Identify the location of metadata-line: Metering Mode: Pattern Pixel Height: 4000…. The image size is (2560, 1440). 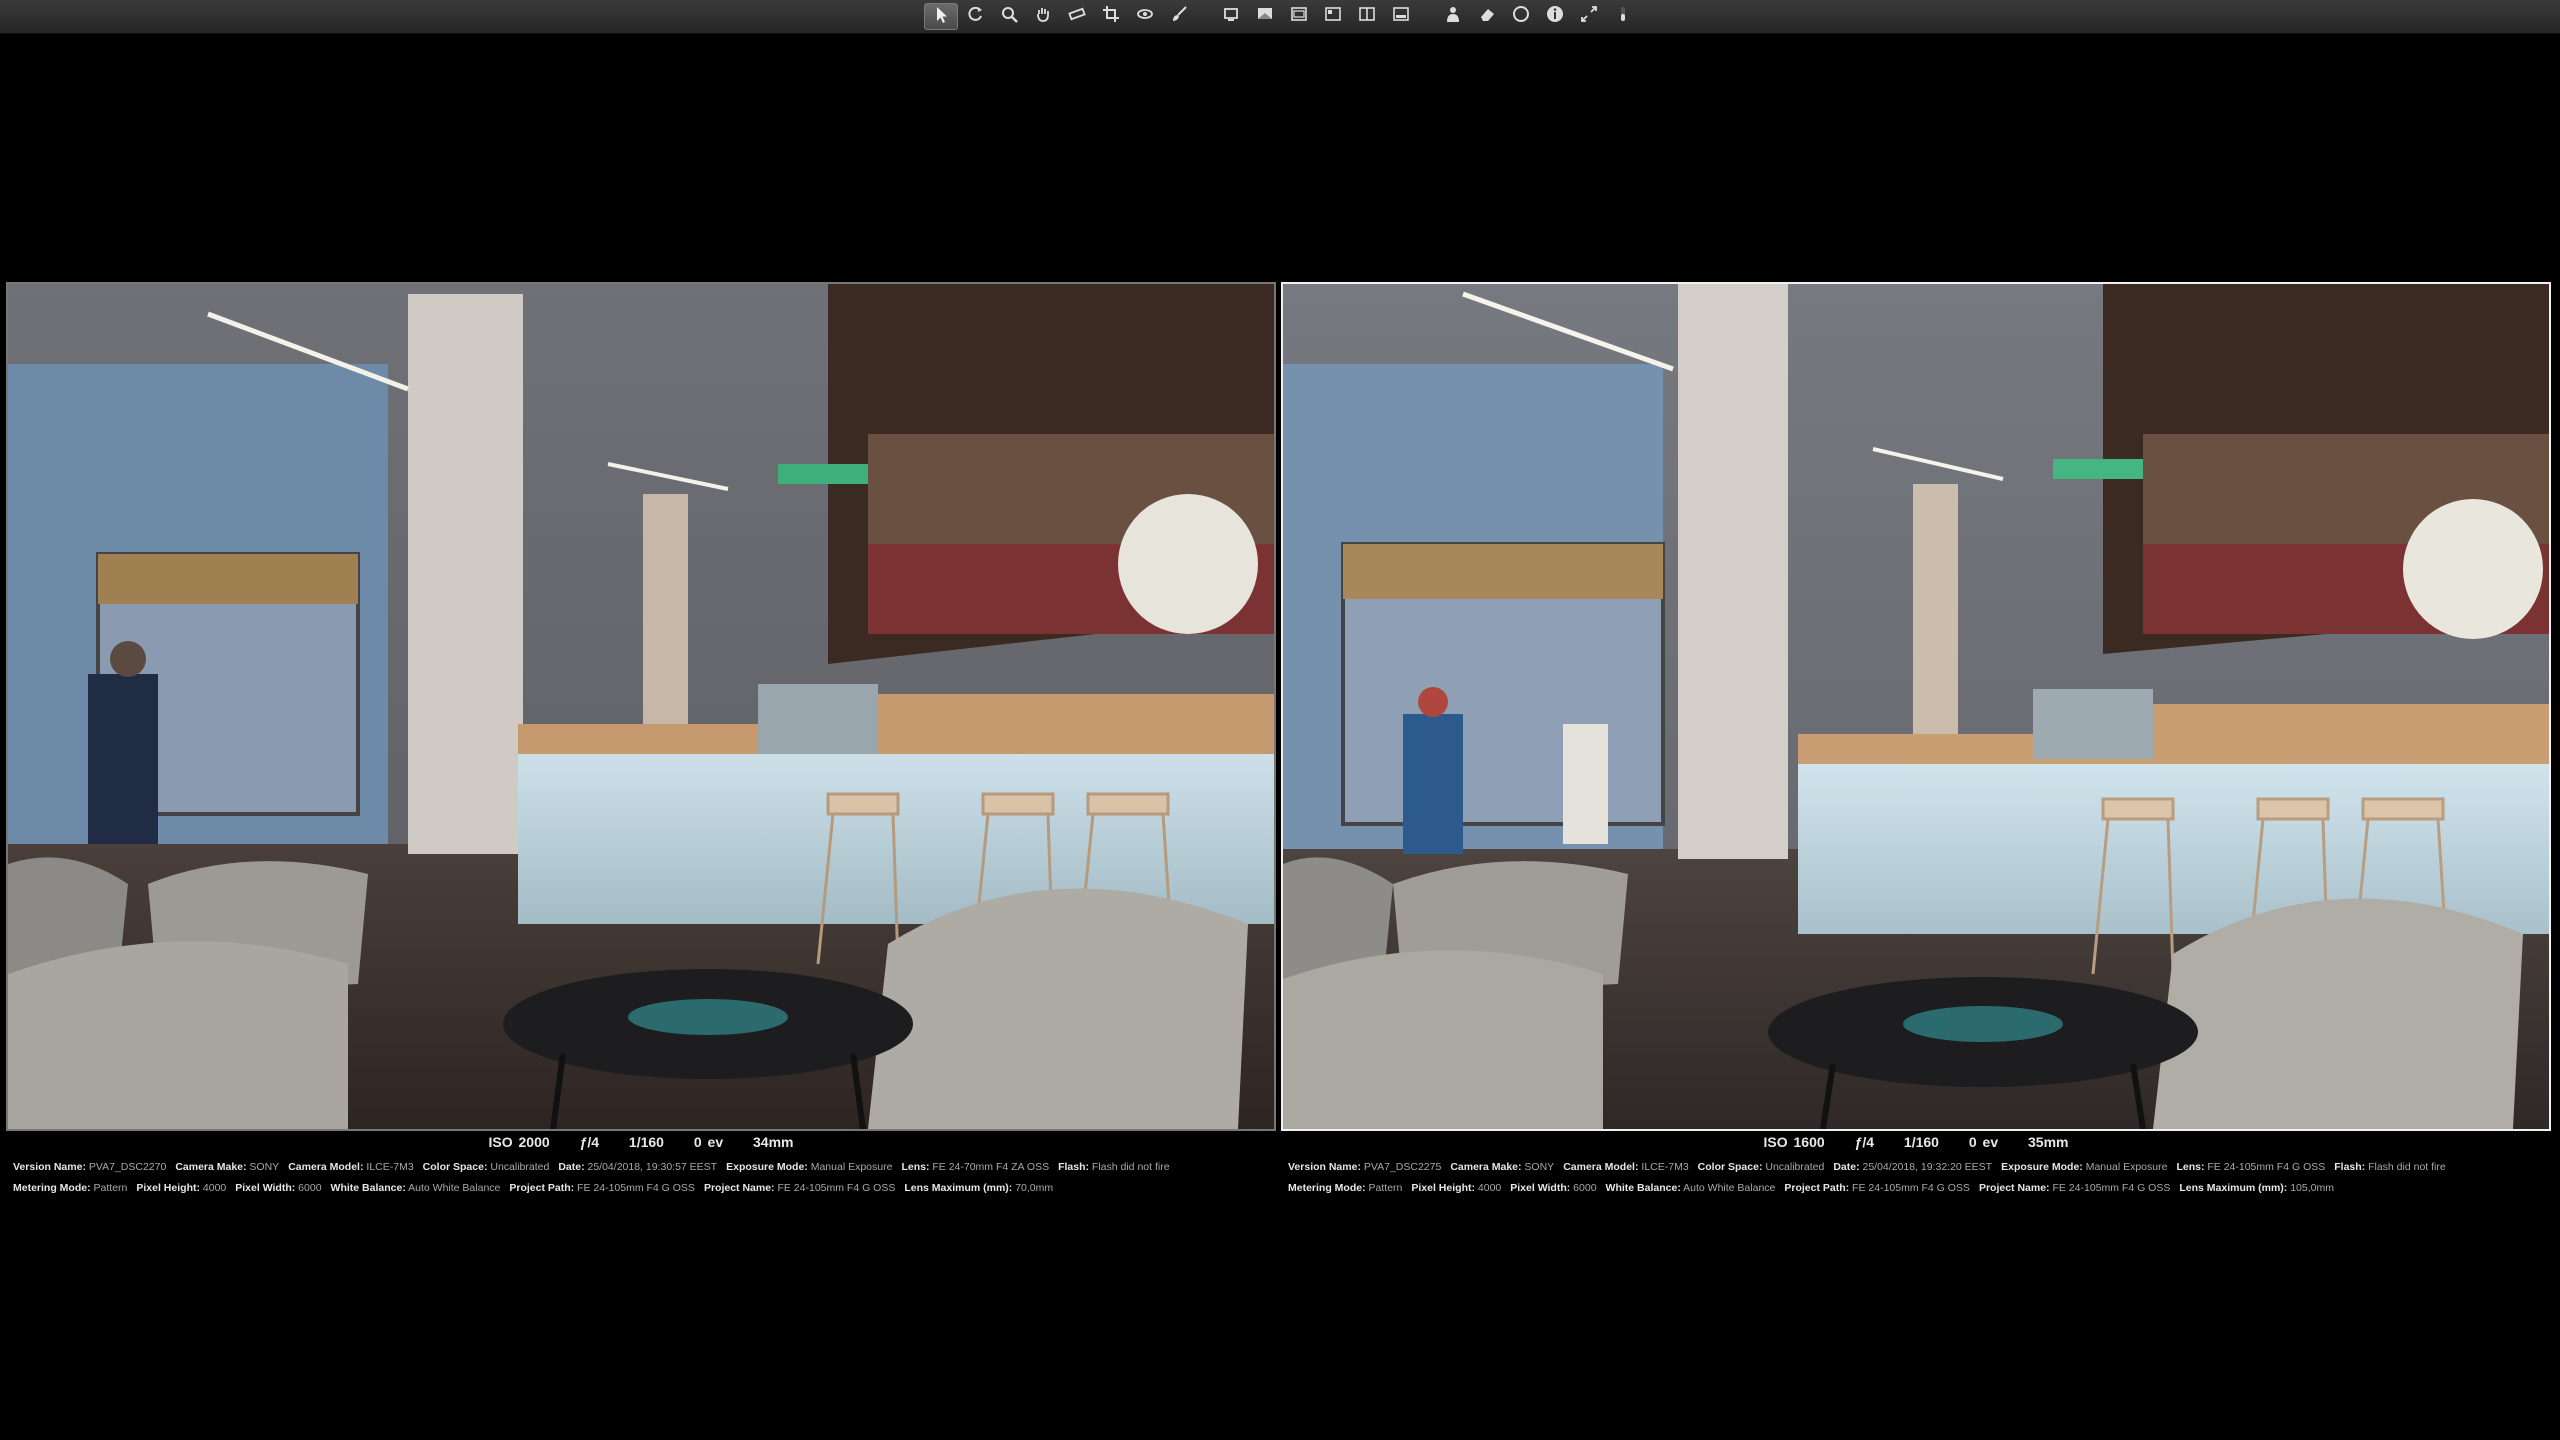
(644, 1188).